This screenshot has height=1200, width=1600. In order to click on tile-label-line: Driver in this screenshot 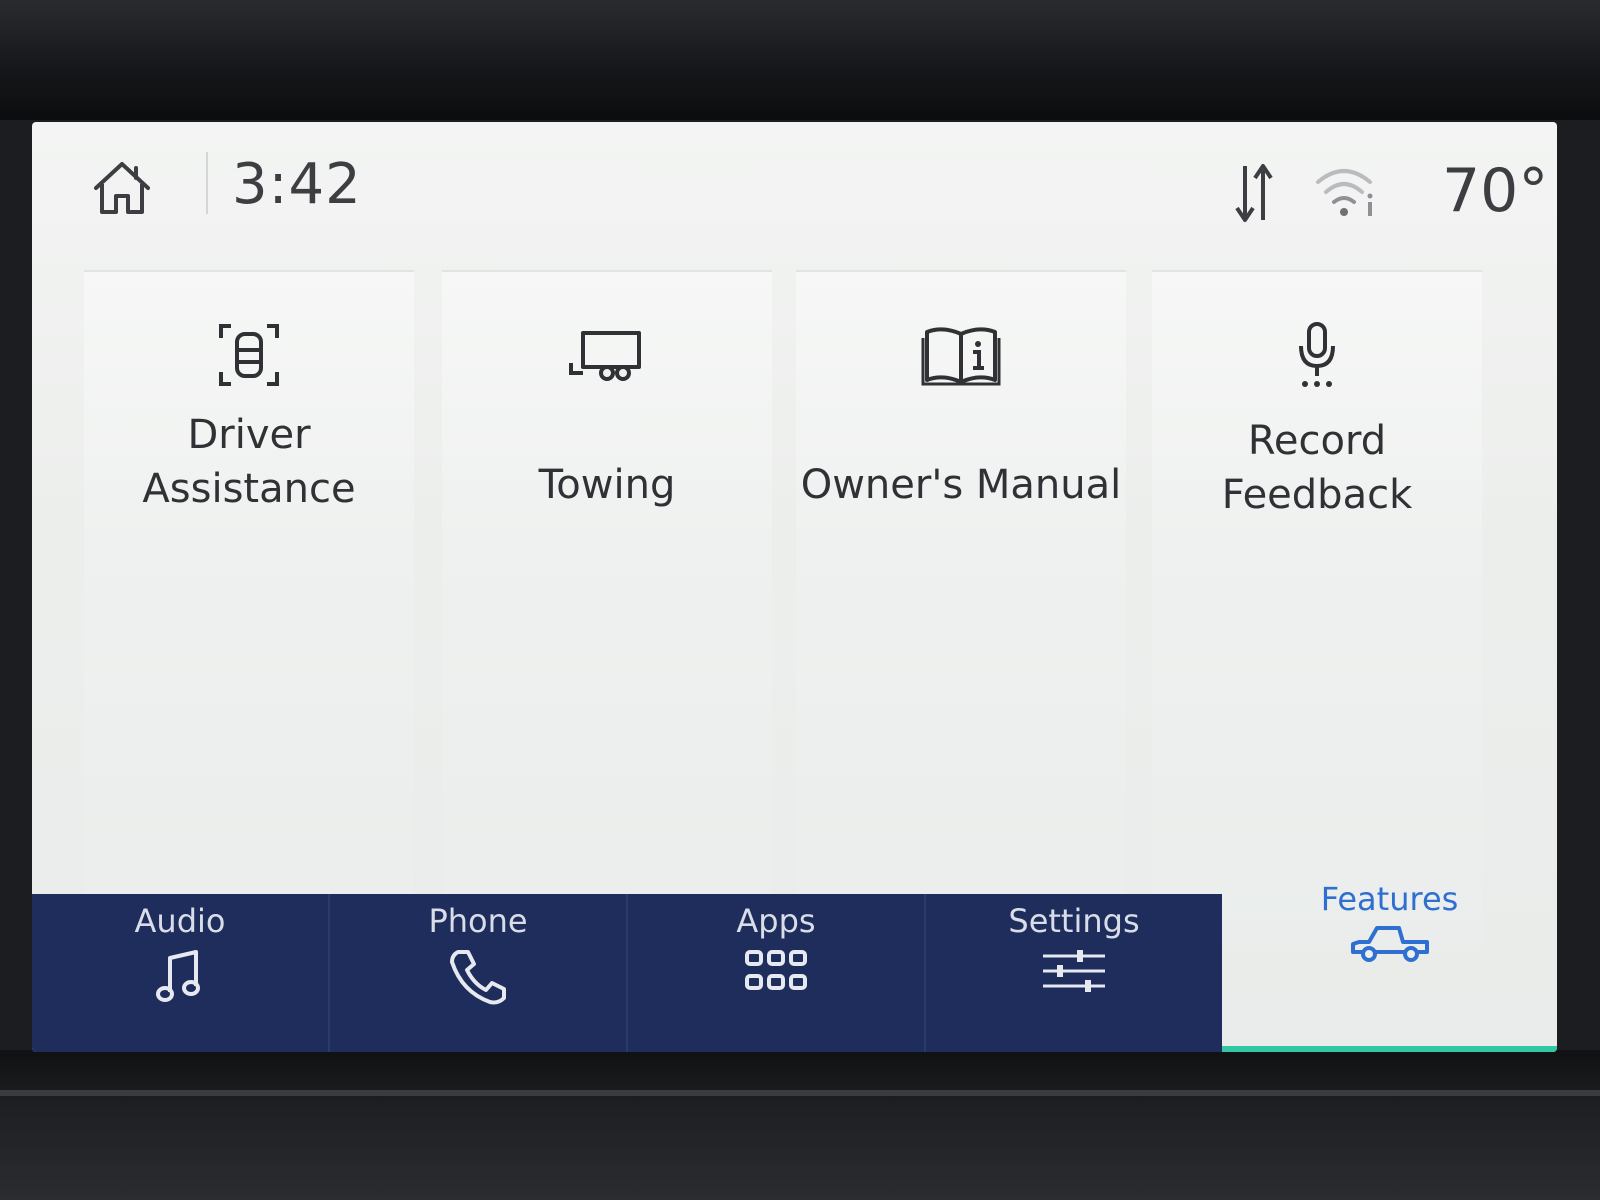, I will do `click(249, 435)`.